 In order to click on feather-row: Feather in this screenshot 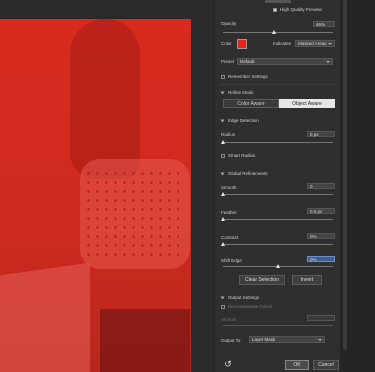, I will do `click(229, 212)`.